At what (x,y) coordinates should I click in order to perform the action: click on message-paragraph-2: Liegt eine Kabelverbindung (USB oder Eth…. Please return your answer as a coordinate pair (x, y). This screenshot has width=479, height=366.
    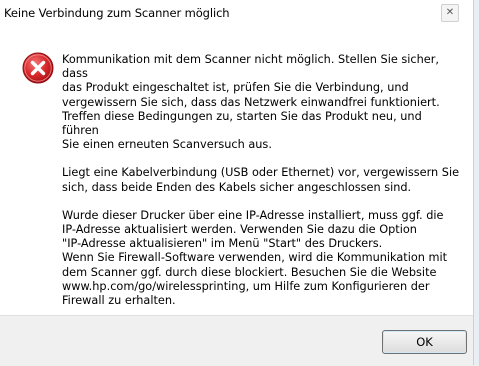
    Looking at the image, I should click on (261, 180).